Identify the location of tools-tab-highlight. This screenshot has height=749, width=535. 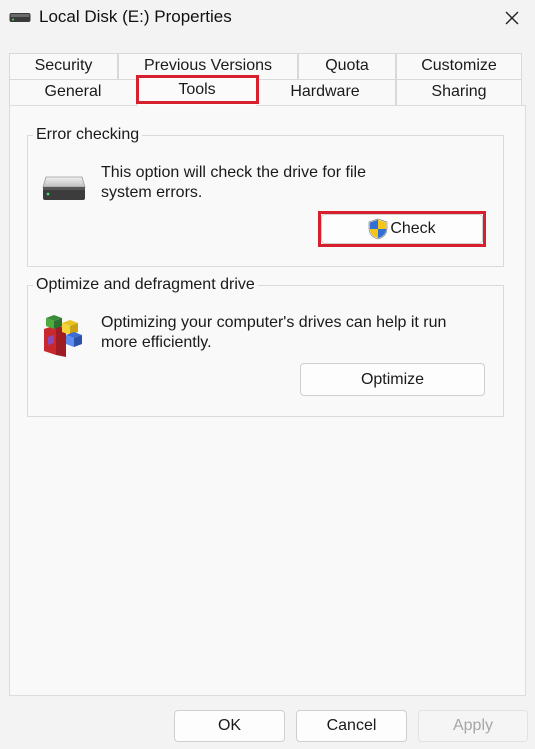
(197, 89).